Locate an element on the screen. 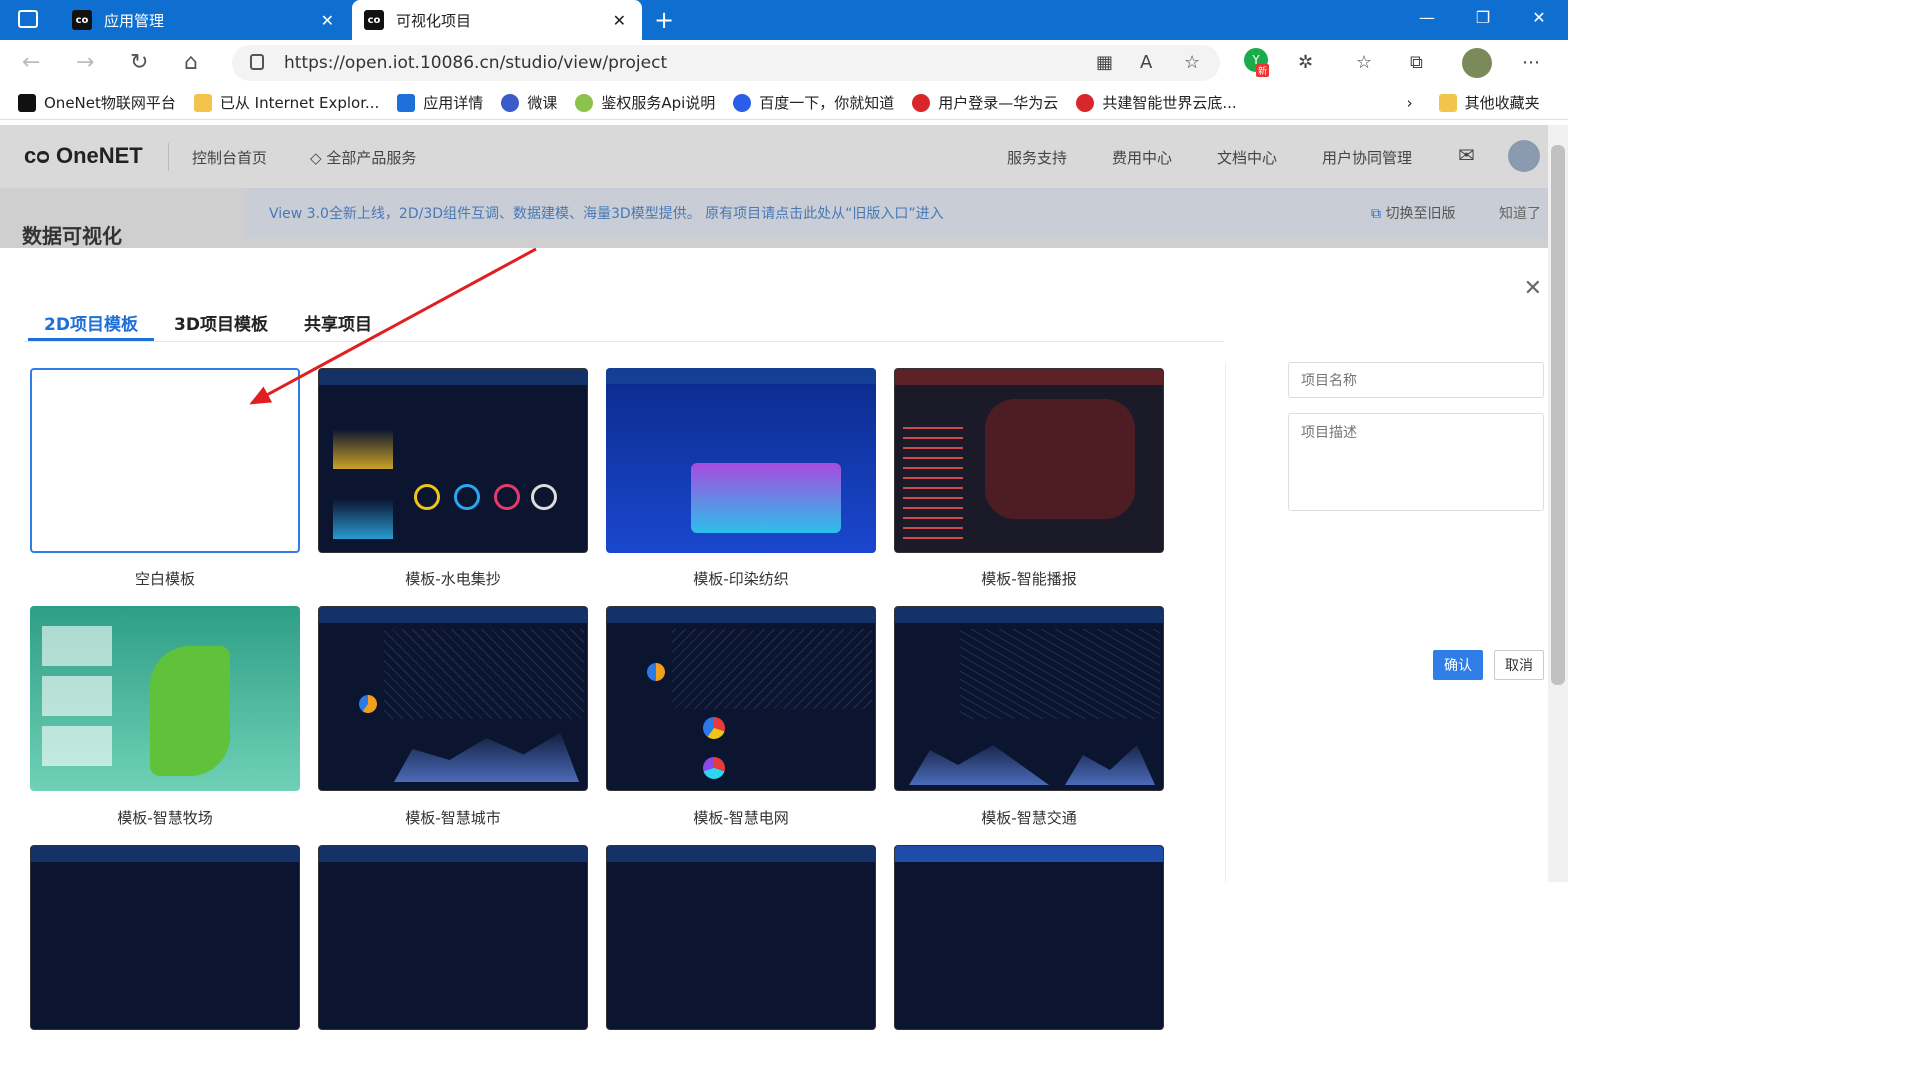 The image size is (1920, 1080). bookmark-item: 用户登录—华为云 is located at coordinates (985, 102).